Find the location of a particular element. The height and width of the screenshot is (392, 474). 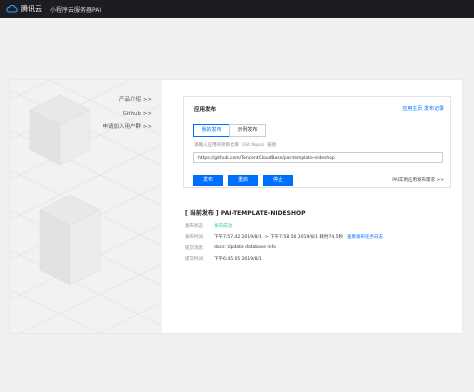

deploy-button: 发布 is located at coordinates (208, 180).